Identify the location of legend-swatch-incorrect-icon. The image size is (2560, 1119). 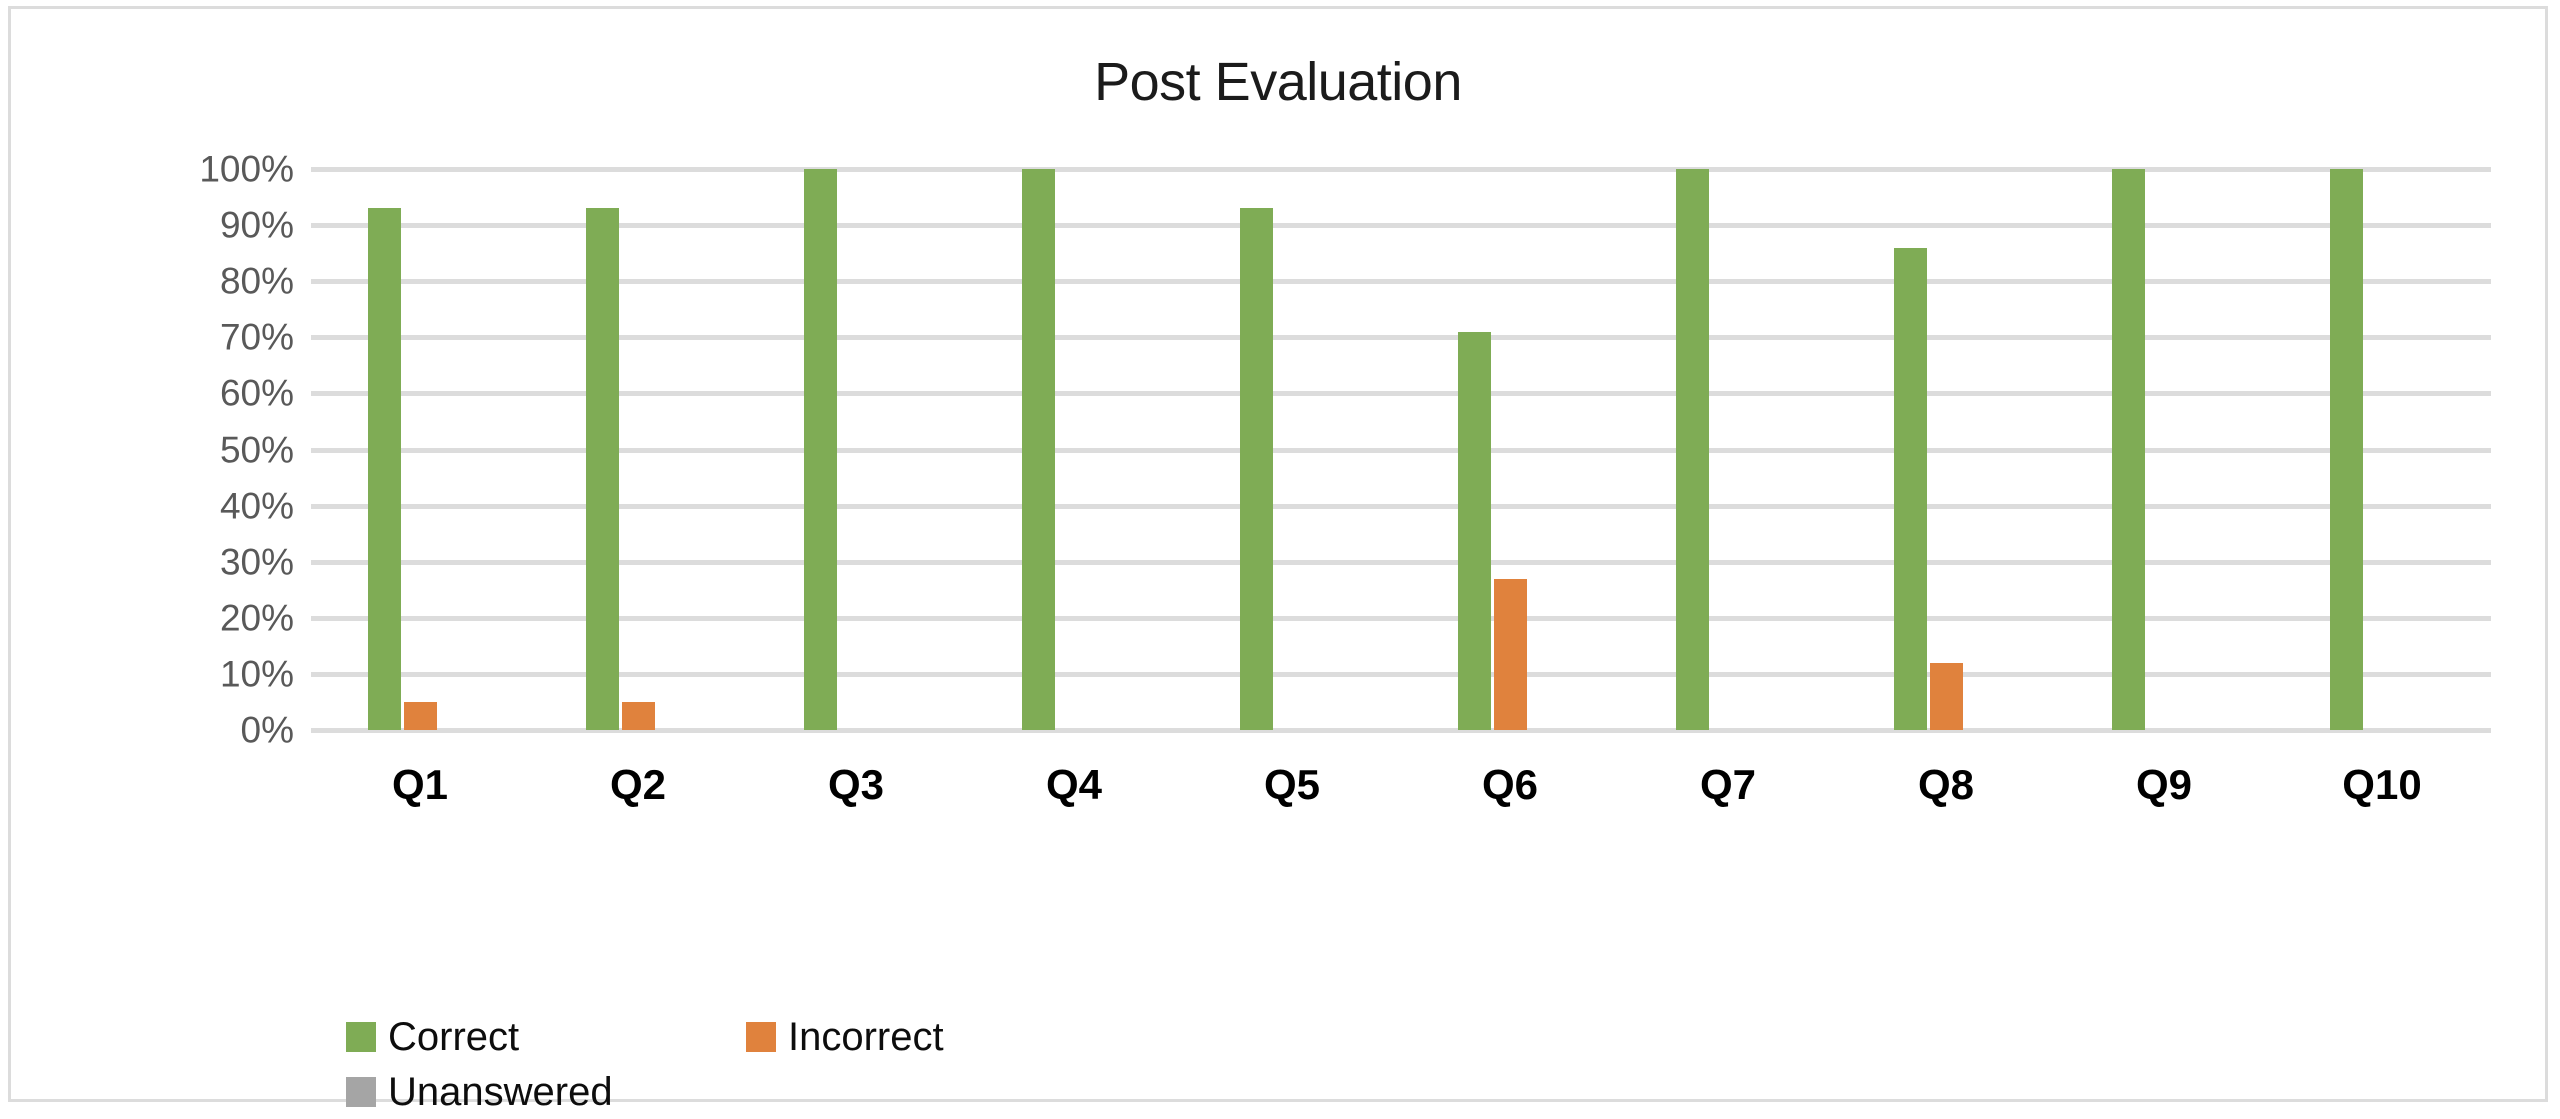
(761, 1036).